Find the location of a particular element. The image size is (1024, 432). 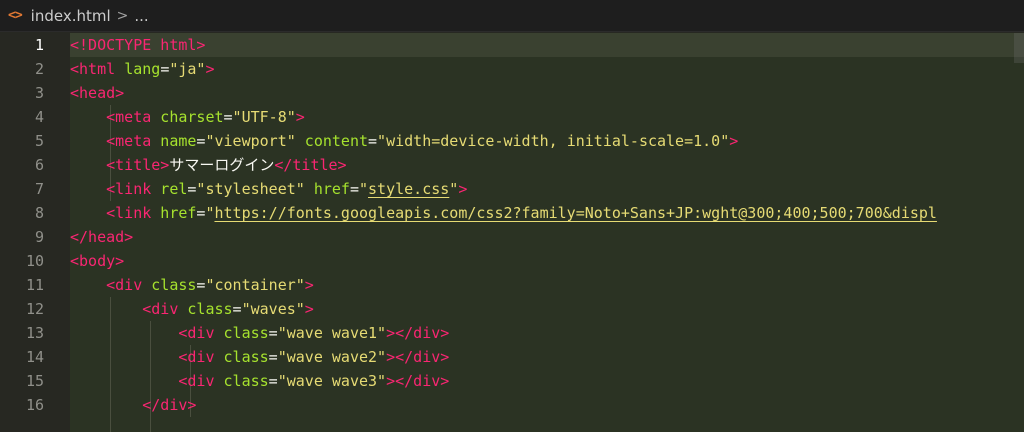

code-line: <meta charset="UTF-8"> is located at coordinates (205, 117).